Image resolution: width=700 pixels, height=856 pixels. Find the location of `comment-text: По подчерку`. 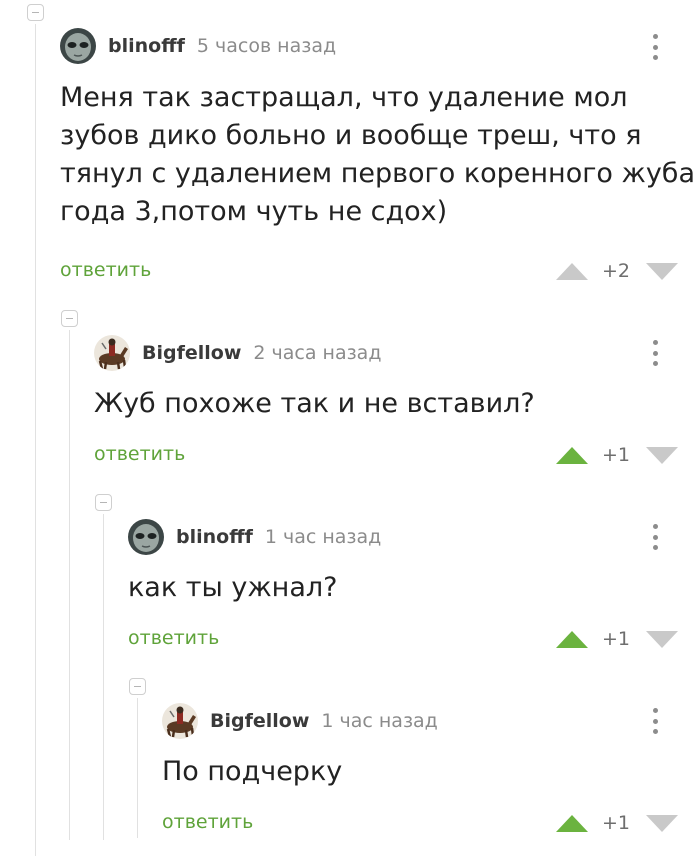

comment-text: По подчерку is located at coordinates (252, 772).